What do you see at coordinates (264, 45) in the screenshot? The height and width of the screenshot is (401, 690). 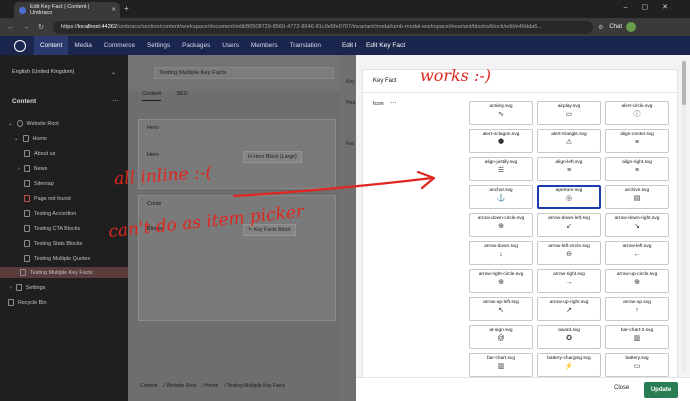 I see `section-members: Members` at bounding box center [264, 45].